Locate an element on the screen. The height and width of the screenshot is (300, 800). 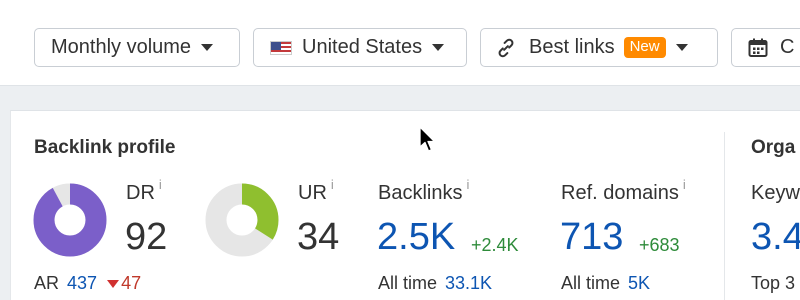
ref-domains-all-time-label: All time is located at coordinates (591, 283).